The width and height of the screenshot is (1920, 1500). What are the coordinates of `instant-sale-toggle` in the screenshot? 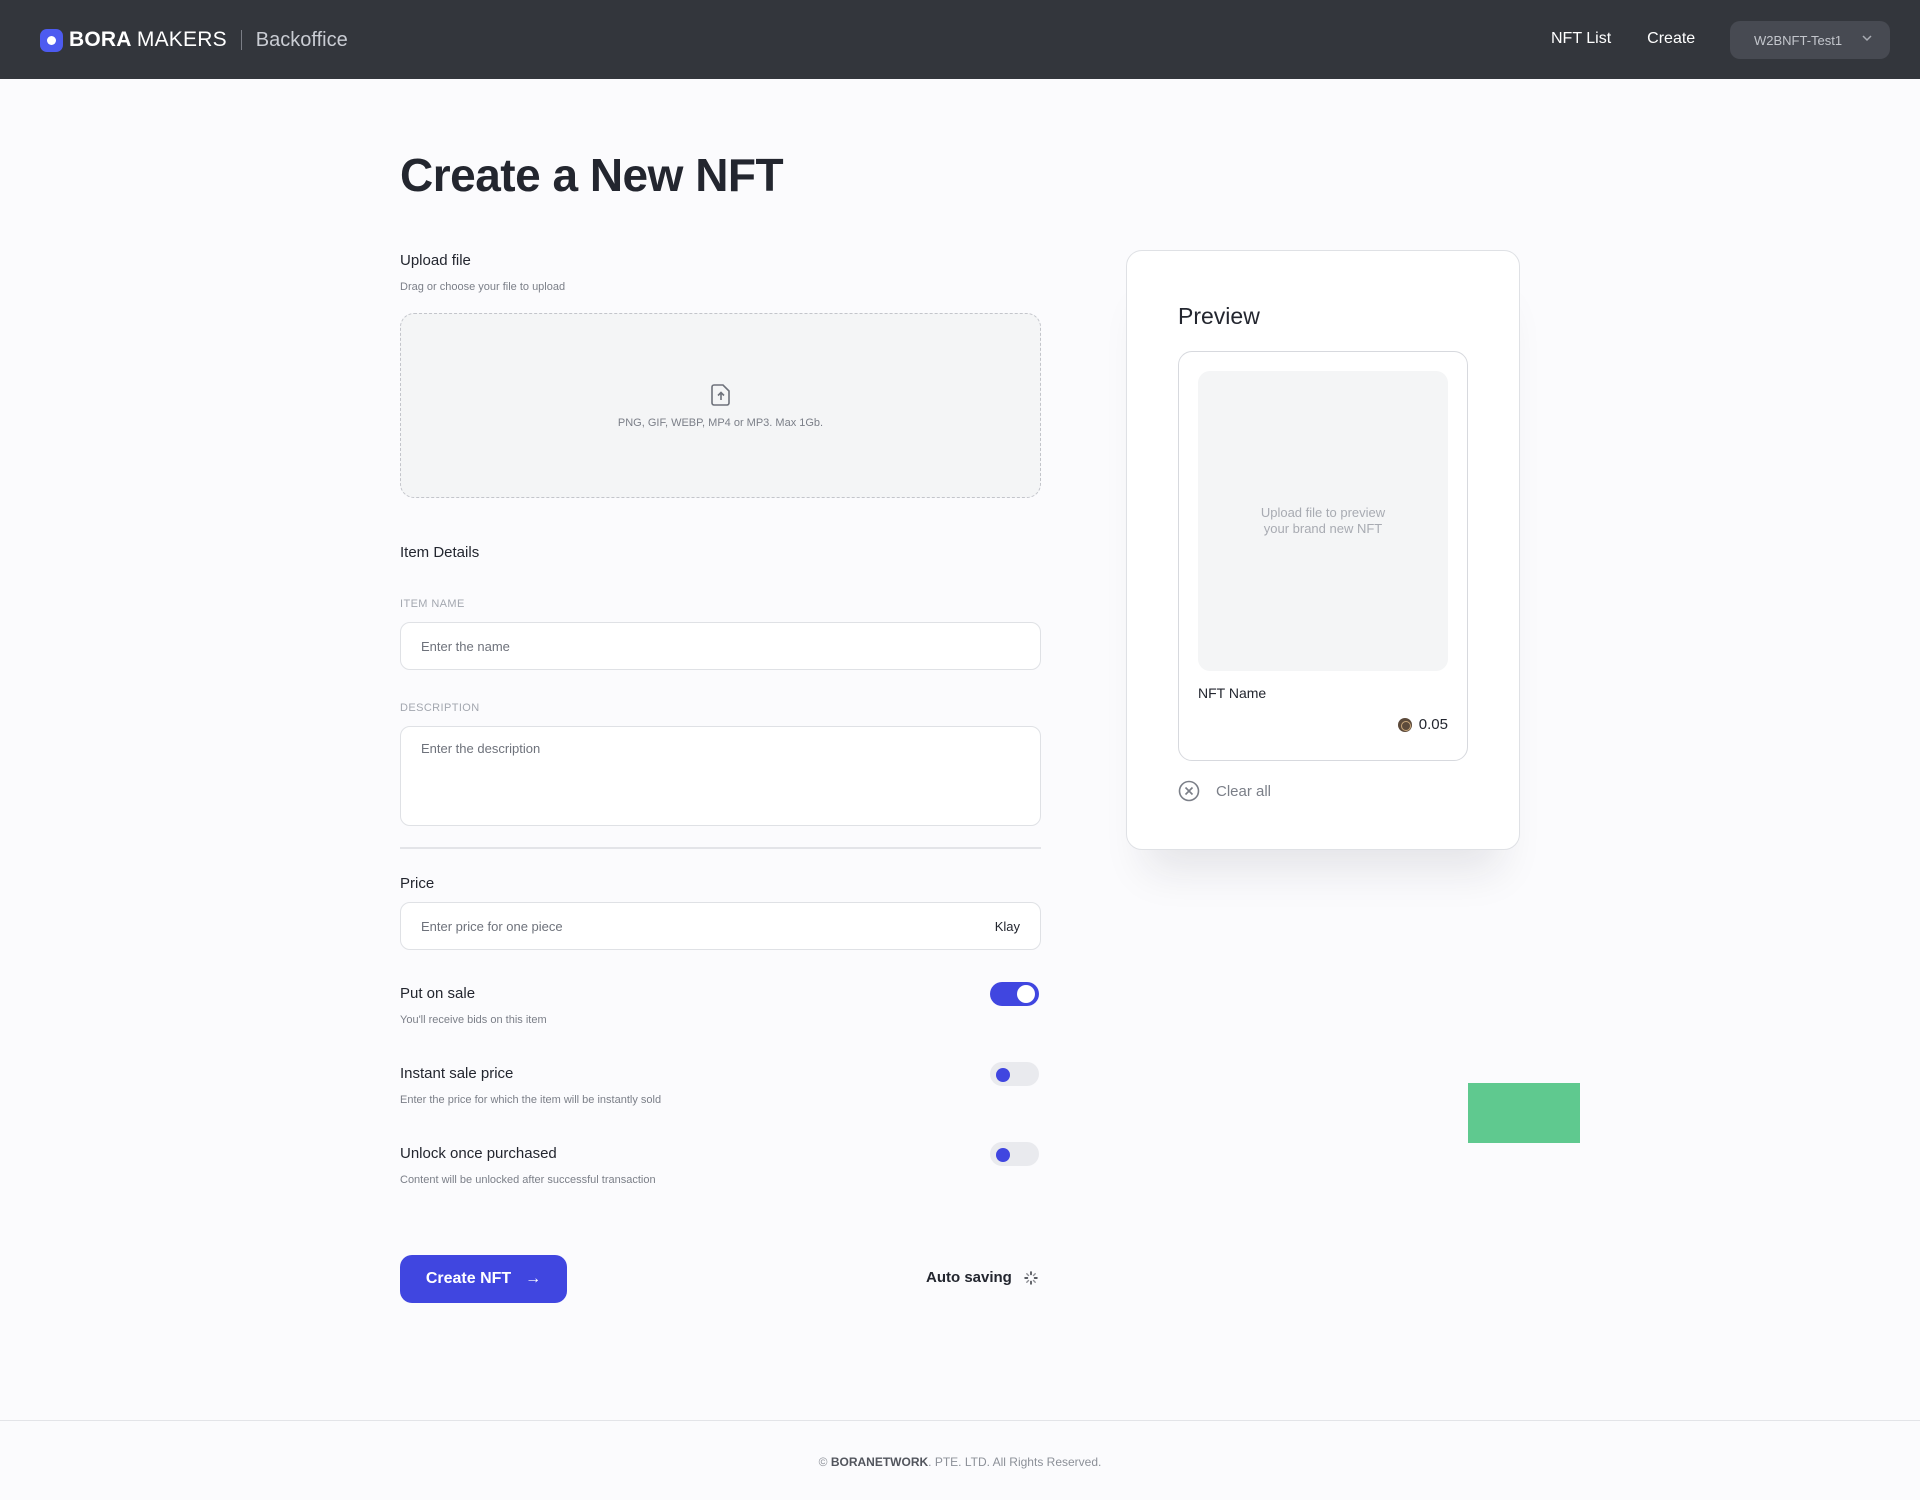 It's located at (1014, 1074).